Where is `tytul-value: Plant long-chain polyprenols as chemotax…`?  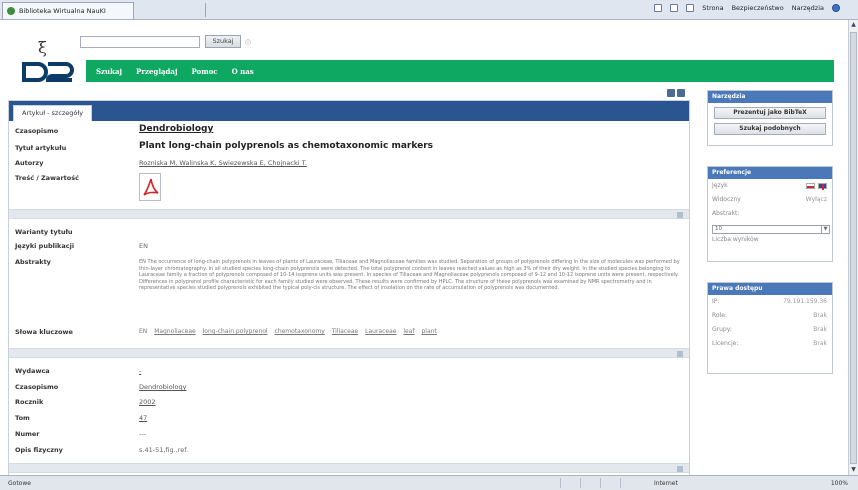 tytul-value: Plant long-chain polyprenols as chemotax… is located at coordinates (286, 146).